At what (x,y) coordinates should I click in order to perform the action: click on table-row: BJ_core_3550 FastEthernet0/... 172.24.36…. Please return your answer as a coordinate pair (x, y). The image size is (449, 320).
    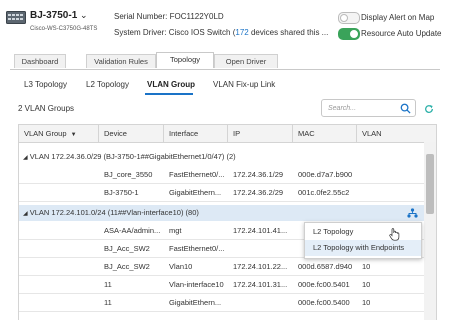
    Looking at the image, I should click on (221, 175).